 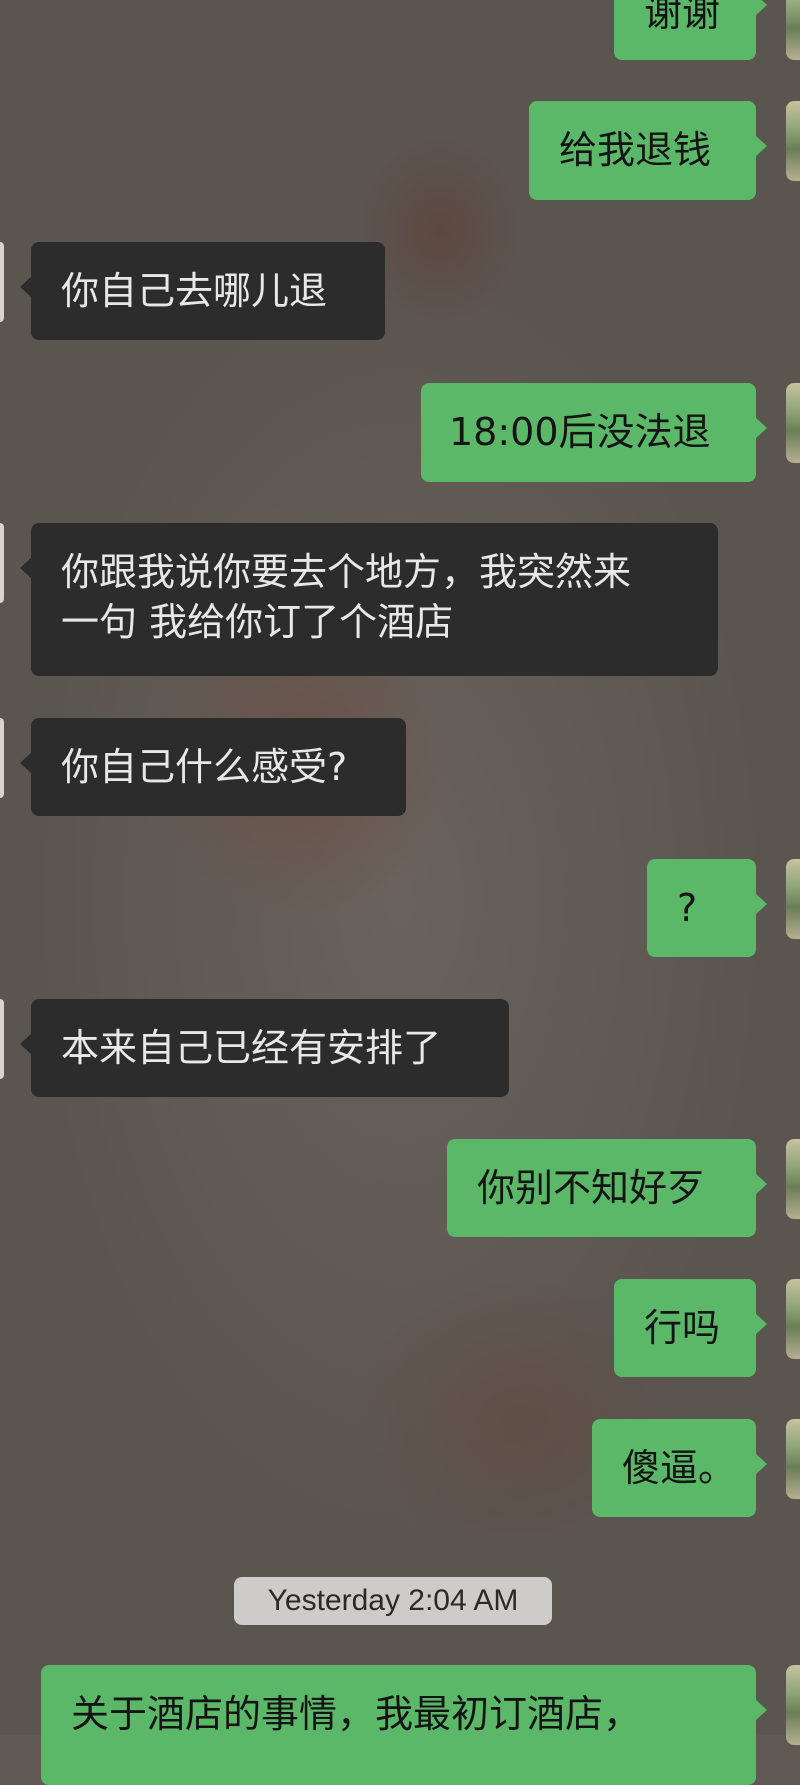 What do you see at coordinates (257, 622) in the screenshot?
I see `message-text-line: 一句 我给你订了个酒店` at bounding box center [257, 622].